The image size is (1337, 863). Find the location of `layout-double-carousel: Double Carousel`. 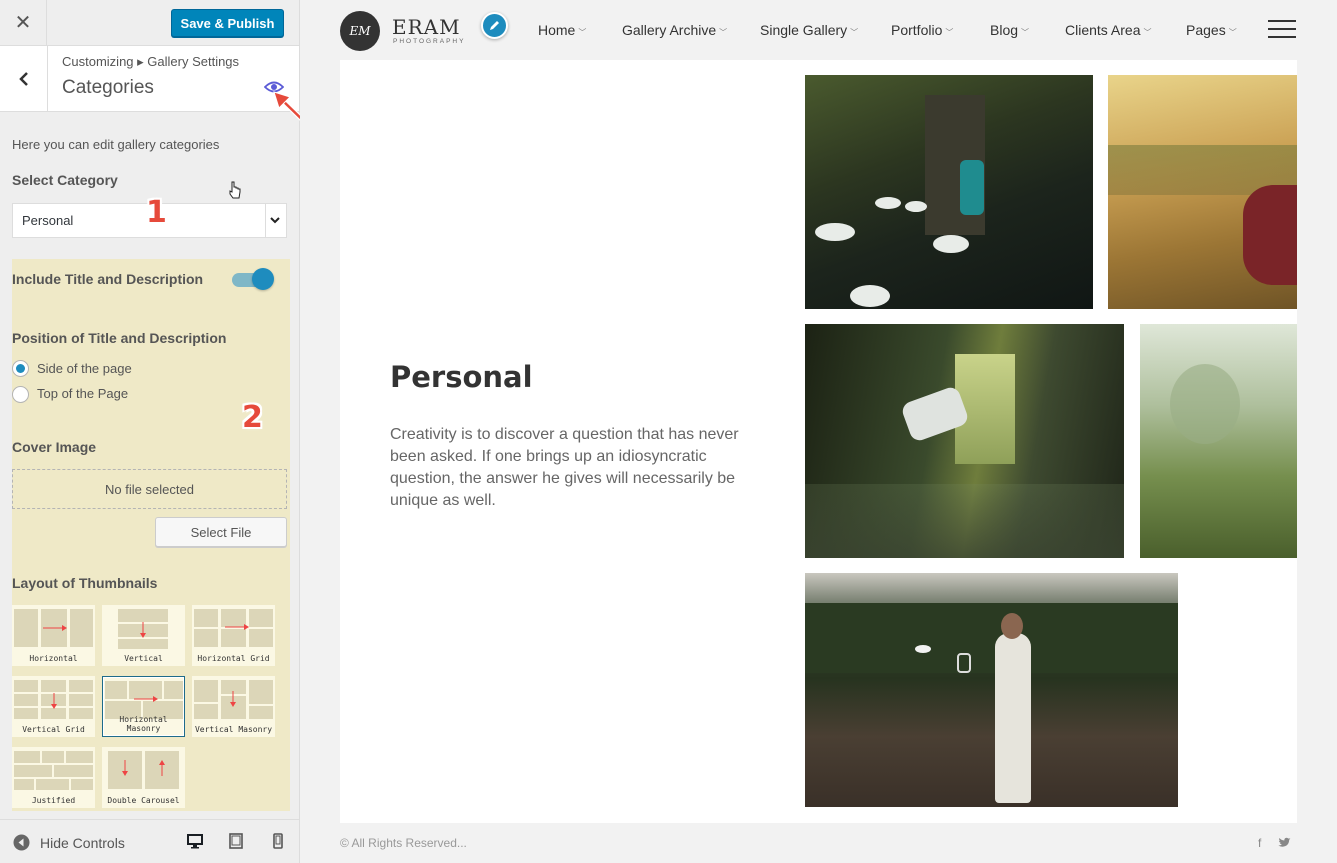

layout-double-carousel: Double Carousel is located at coordinates (143, 777).